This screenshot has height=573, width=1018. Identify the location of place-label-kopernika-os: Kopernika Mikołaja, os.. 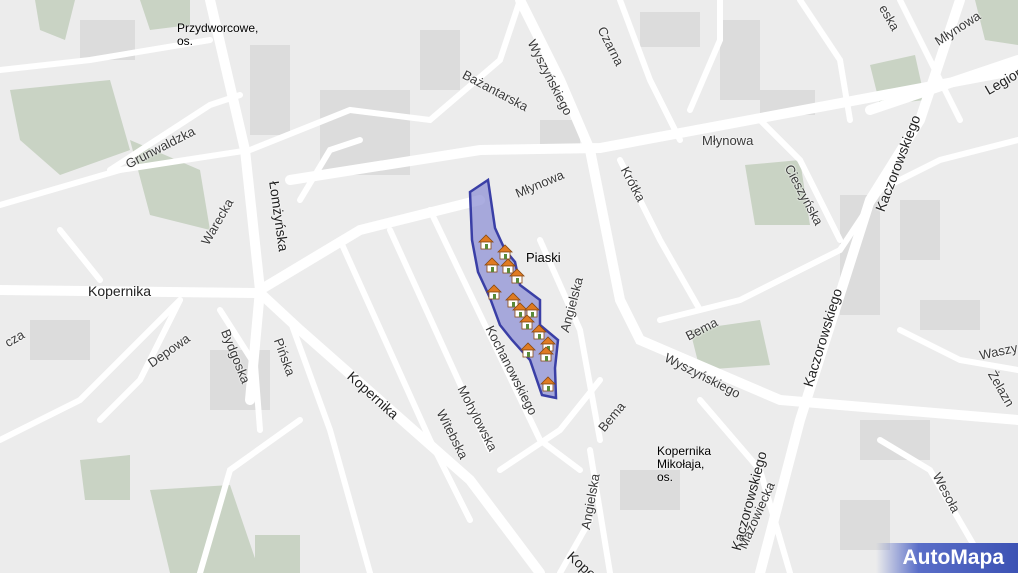
(684, 464).